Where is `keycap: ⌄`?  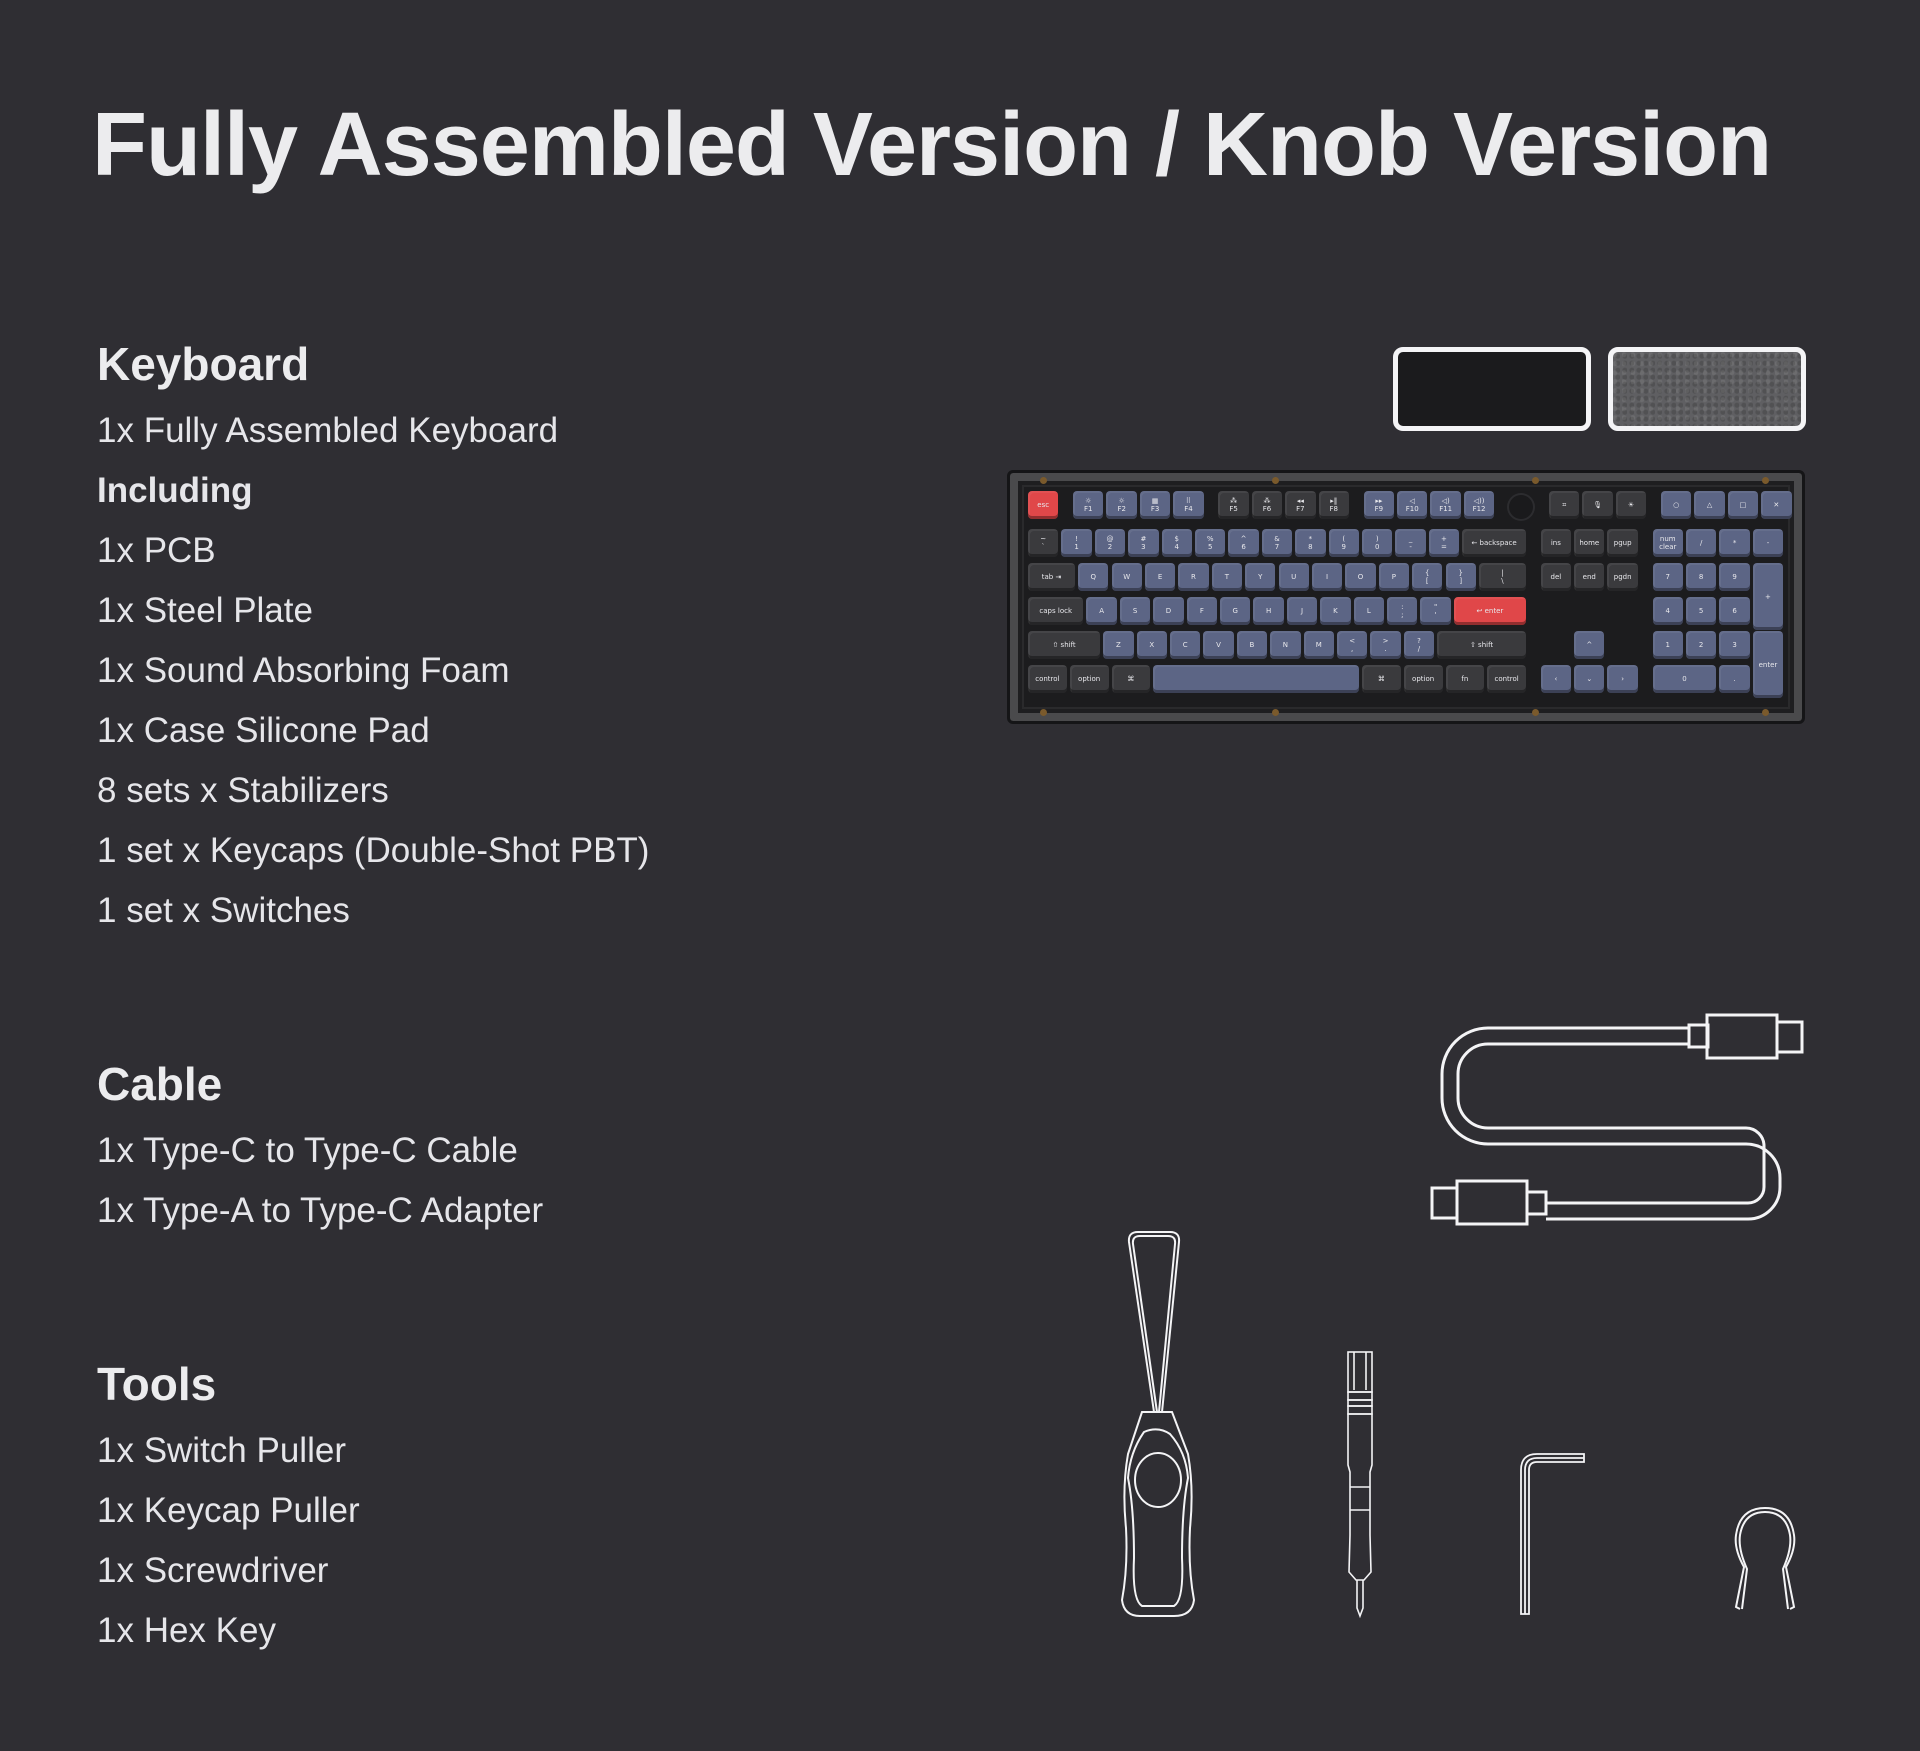
keycap: ⌄ is located at coordinates (1589, 679).